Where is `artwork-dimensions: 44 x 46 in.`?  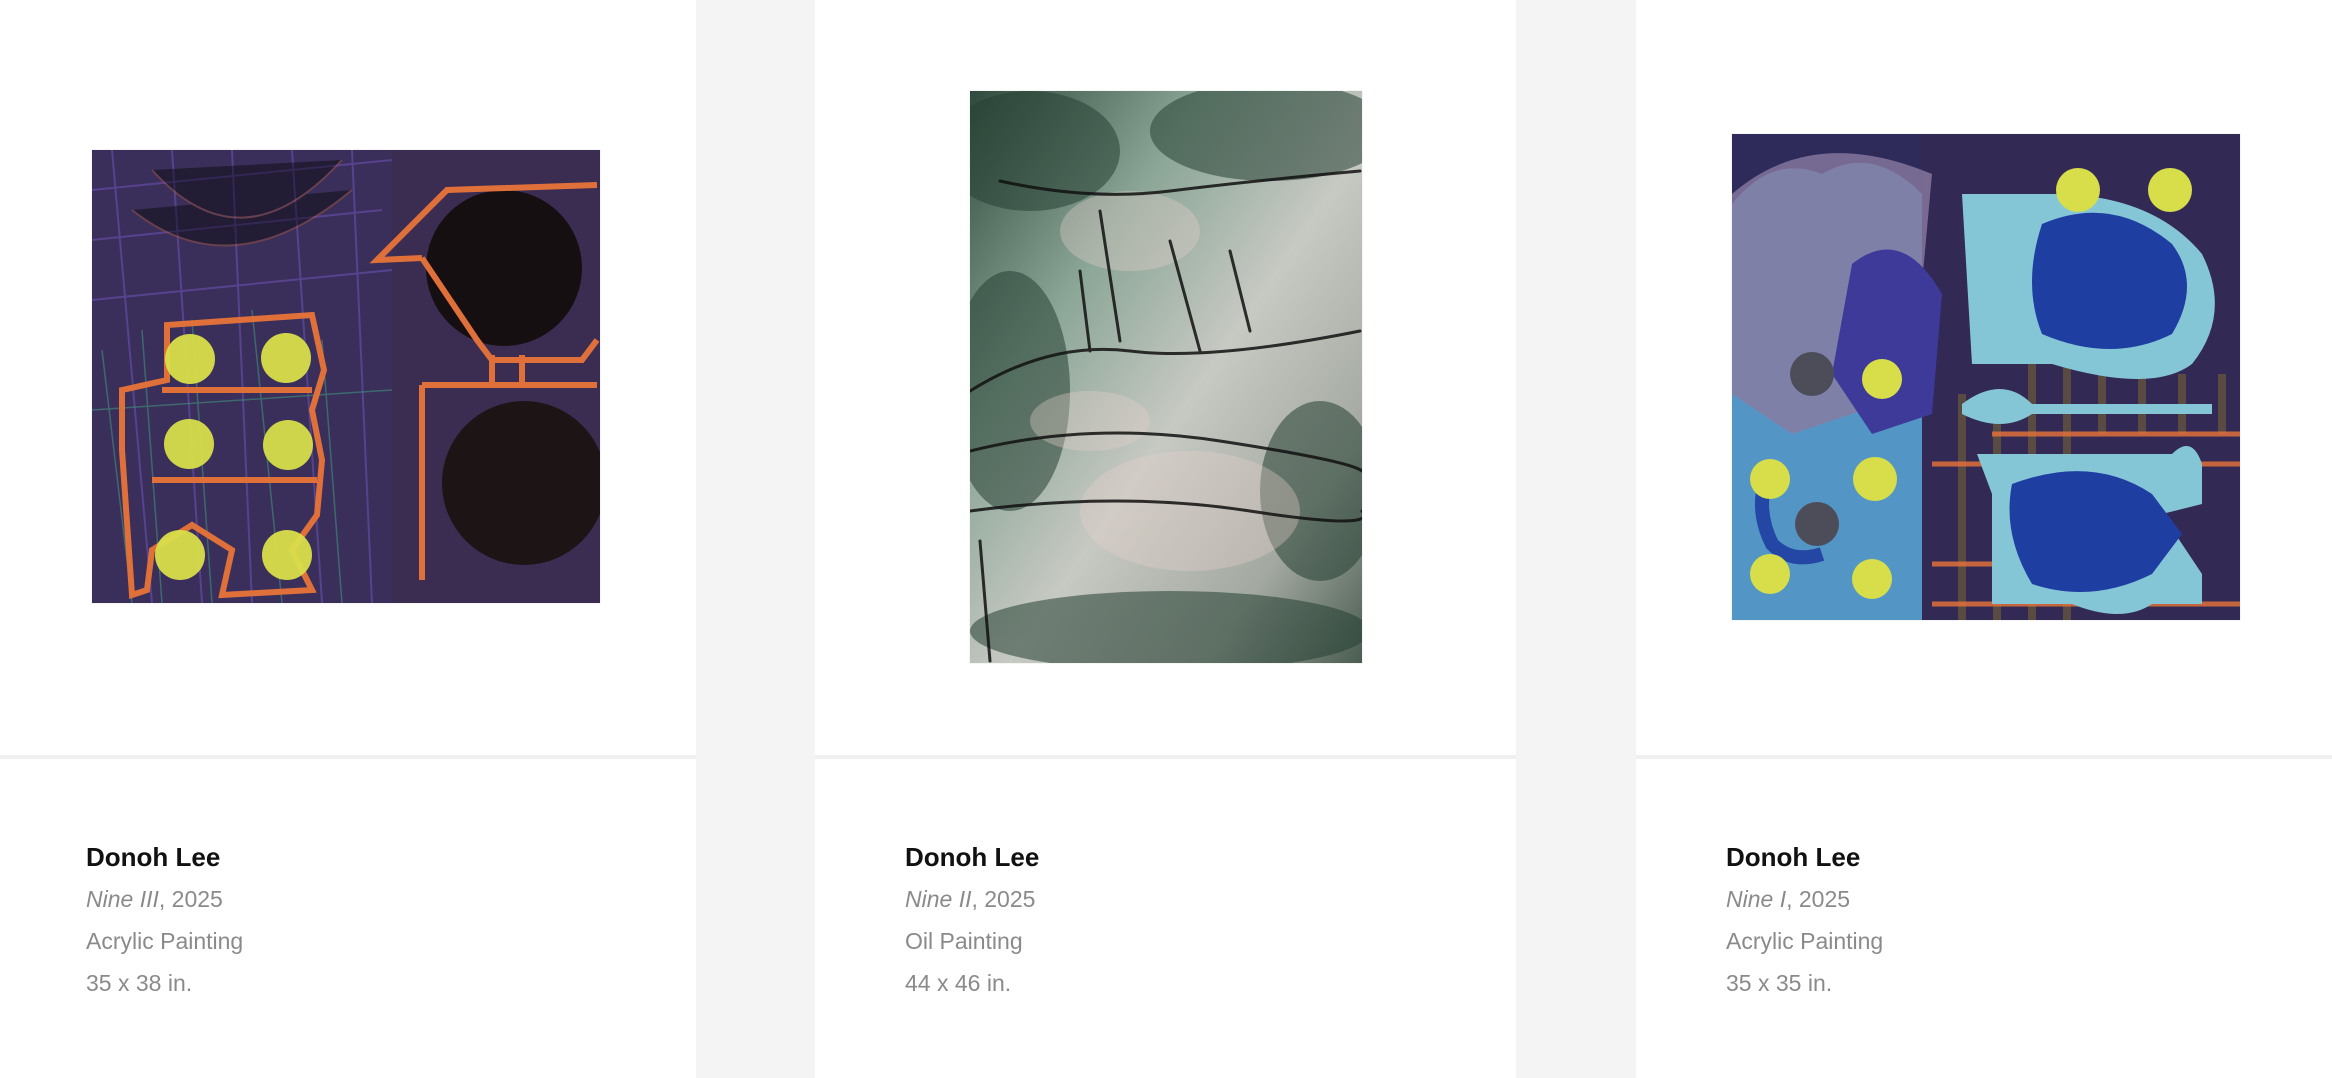
artwork-dimensions: 44 x 46 in. is located at coordinates (958, 983).